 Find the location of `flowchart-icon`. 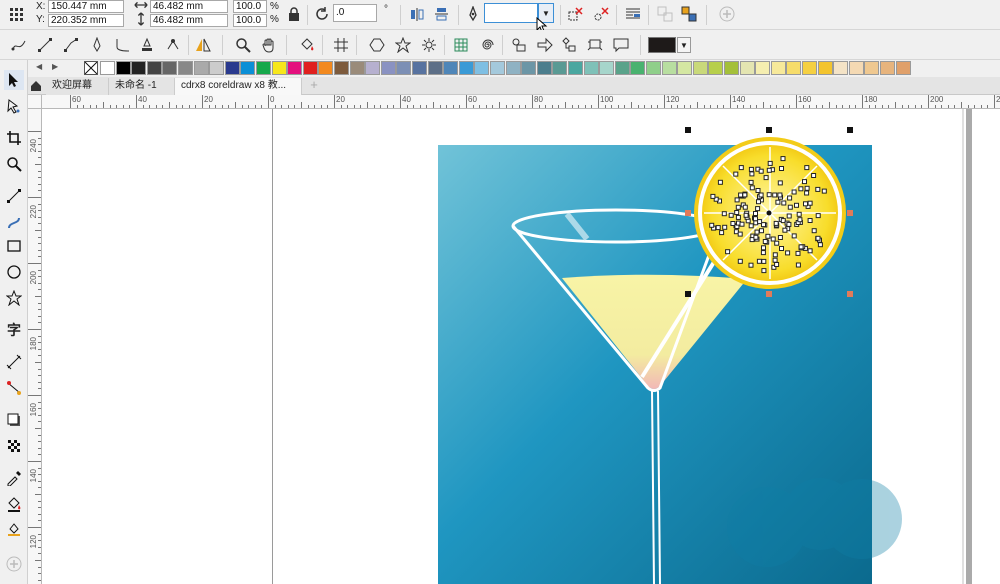

flowchart-icon is located at coordinates (569, 45).